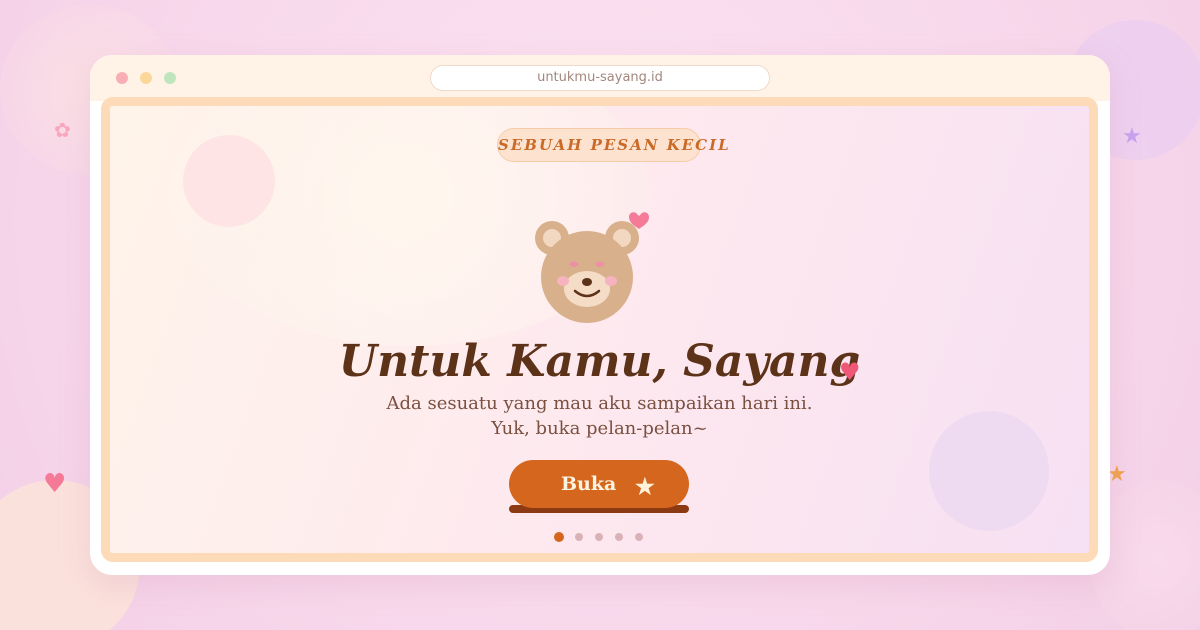 The height and width of the screenshot is (630, 1200). What do you see at coordinates (589, 484) in the screenshot?
I see `open-button-label: Buka` at bounding box center [589, 484].